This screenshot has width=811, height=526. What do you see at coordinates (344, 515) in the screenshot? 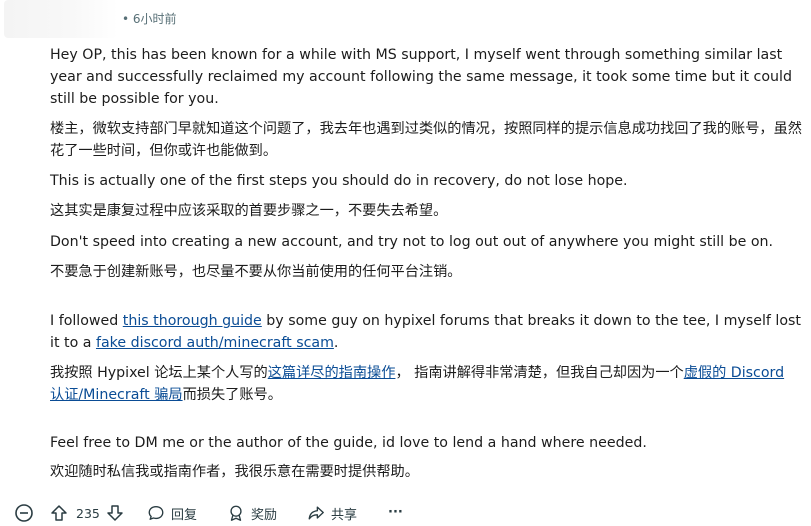
I see `share-label: 共享` at bounding box center [344, 515].